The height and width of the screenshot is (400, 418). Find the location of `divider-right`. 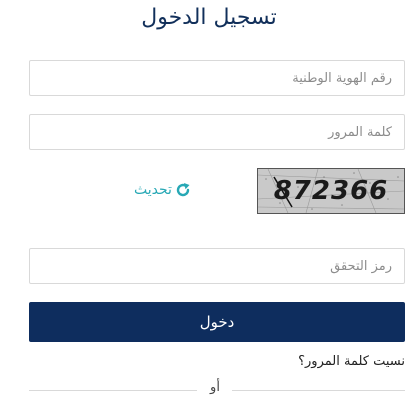

divider-right is located at coordinates (318, 390).